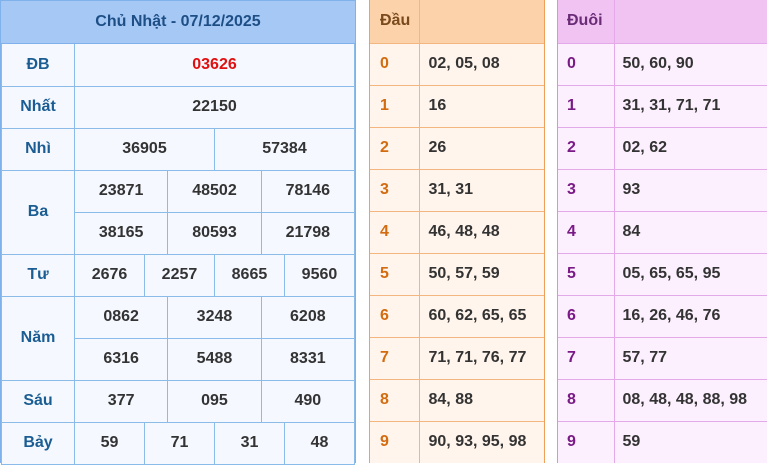  Describe the element at coordinates (319, 275) in the screenshot. I see `prize-value: 9560` at that location.